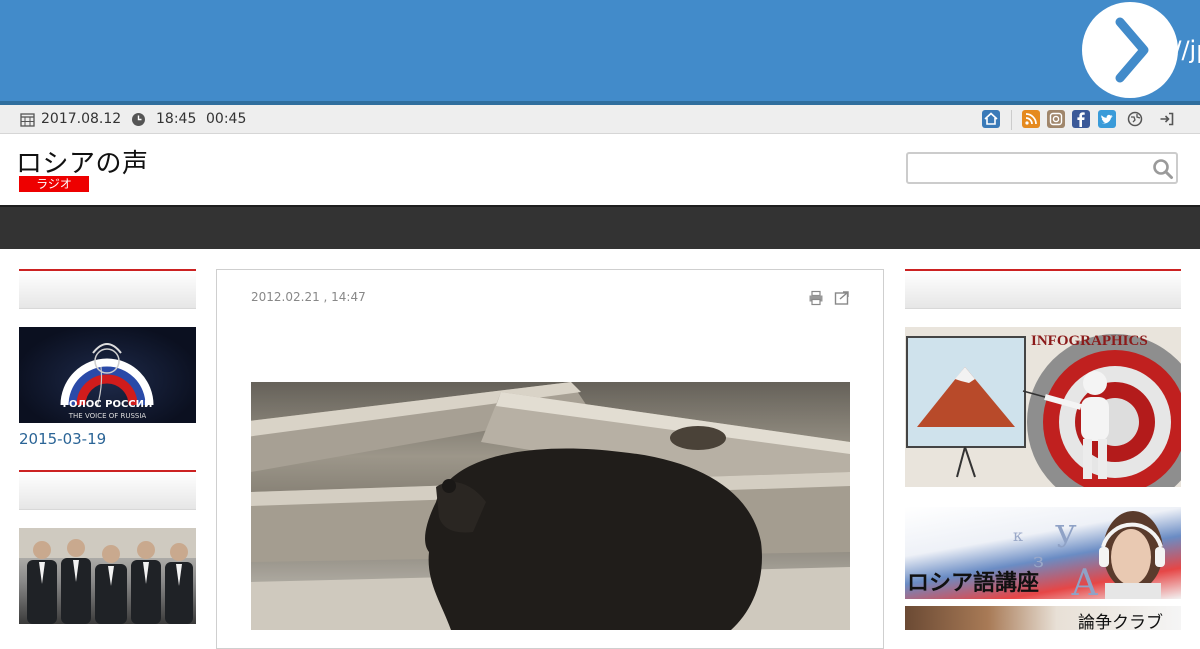 Image resolution: width=1200 pixels, height=649 pixels. I want to click on instagram-button, so click(1056, 119).